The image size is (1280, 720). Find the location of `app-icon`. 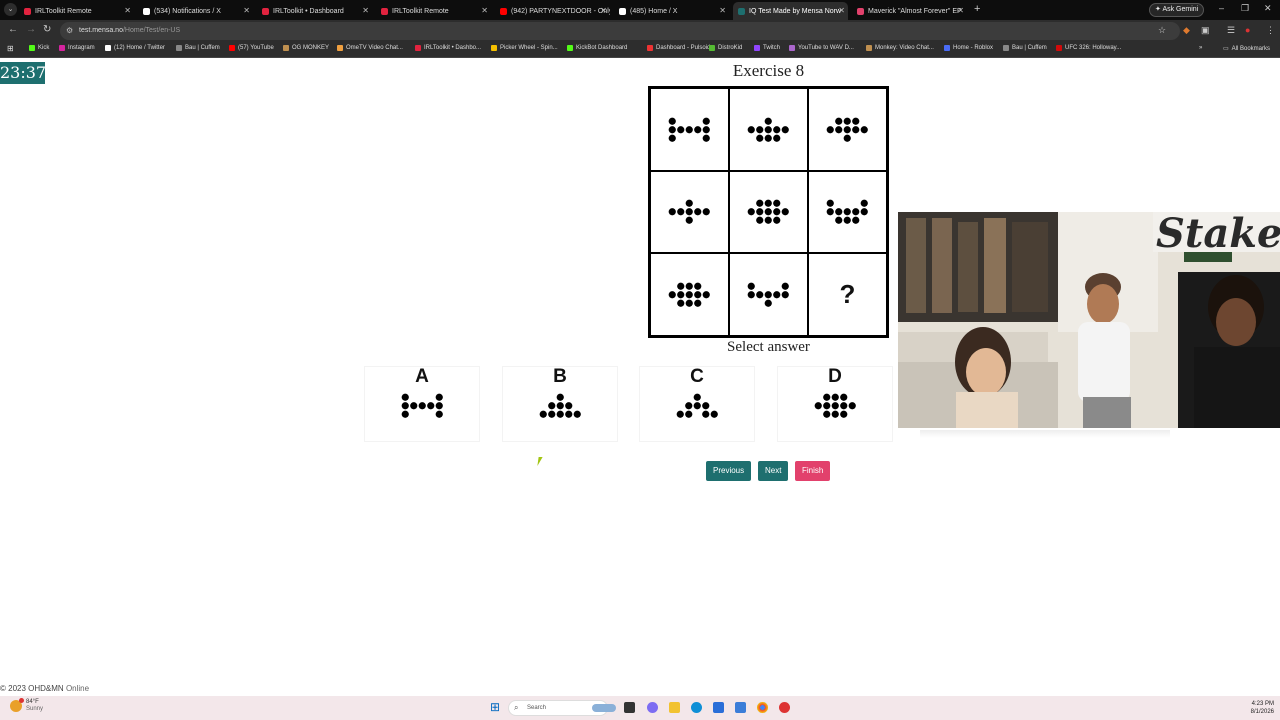

app-icon is located at coordinates (740, 707).